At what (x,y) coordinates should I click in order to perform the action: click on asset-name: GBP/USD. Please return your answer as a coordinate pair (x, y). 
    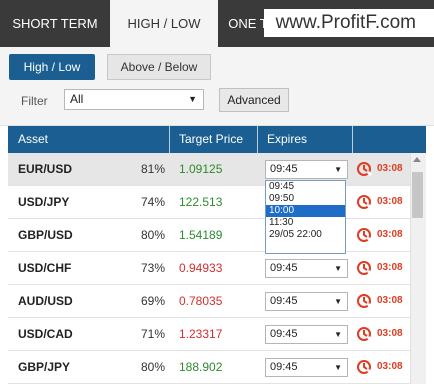
    Looking at the image, I should click on (45, 235).